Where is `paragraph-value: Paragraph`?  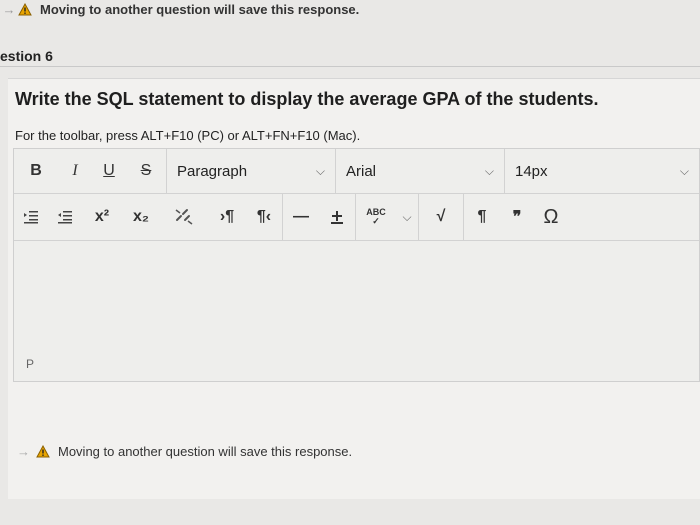
paragraph-value: Paragraph is located at coordinates (212, 171).